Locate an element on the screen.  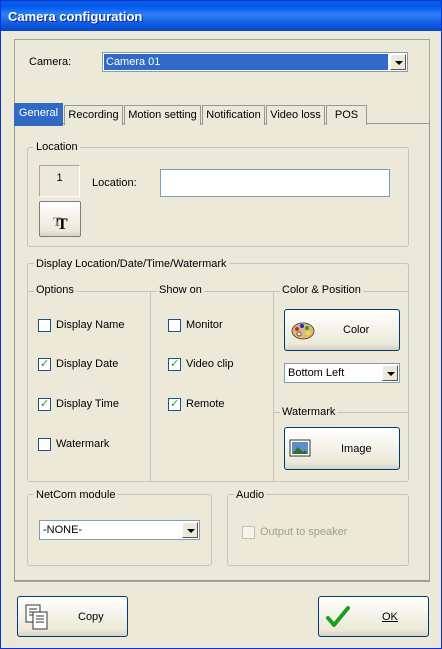
tab-label: General is located at coordinates (38, 113).